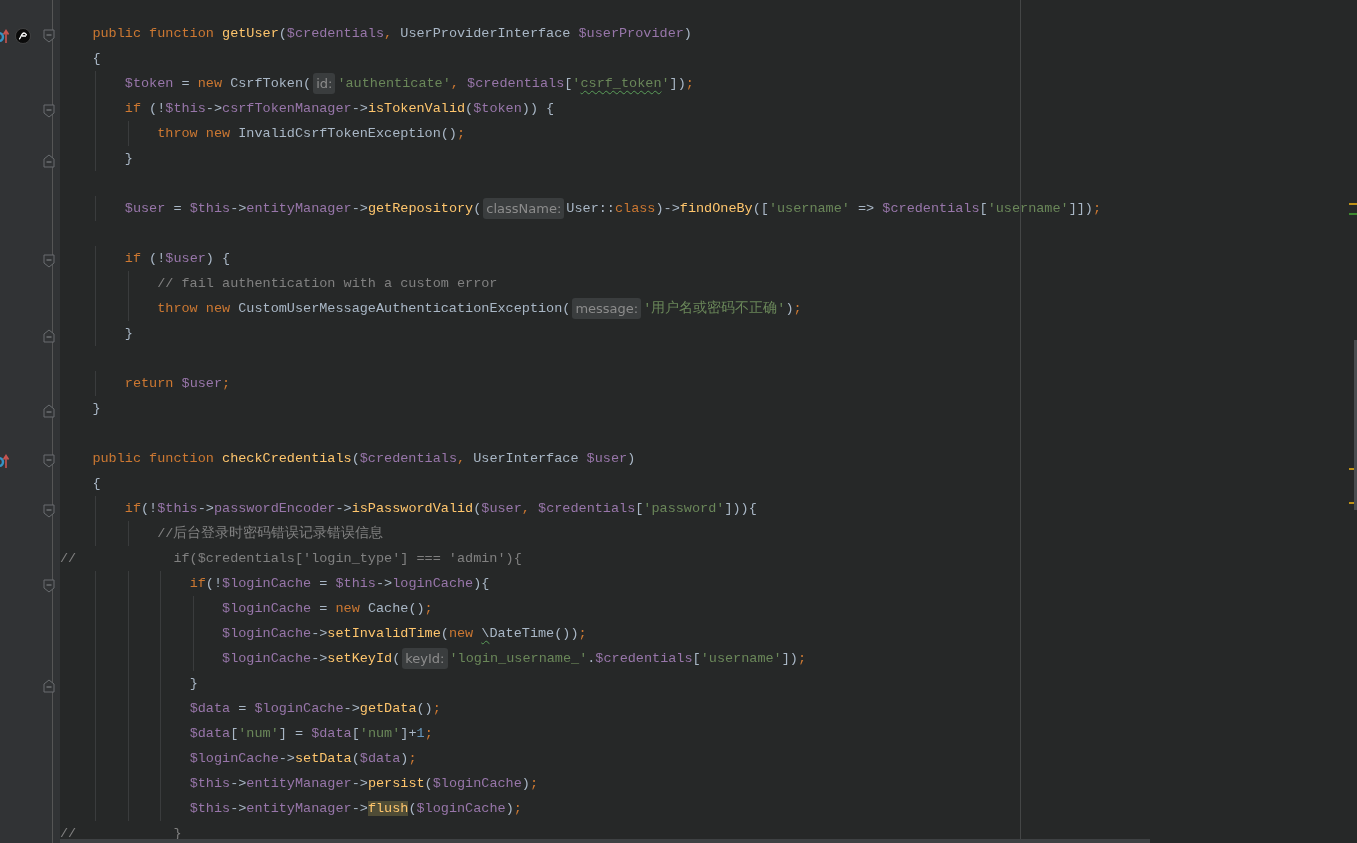 The height and width of the screenshot is (843, 1357). I want to click on code-text: 'authenticate', $credentials['csrf_token']);, so click(515, 84).